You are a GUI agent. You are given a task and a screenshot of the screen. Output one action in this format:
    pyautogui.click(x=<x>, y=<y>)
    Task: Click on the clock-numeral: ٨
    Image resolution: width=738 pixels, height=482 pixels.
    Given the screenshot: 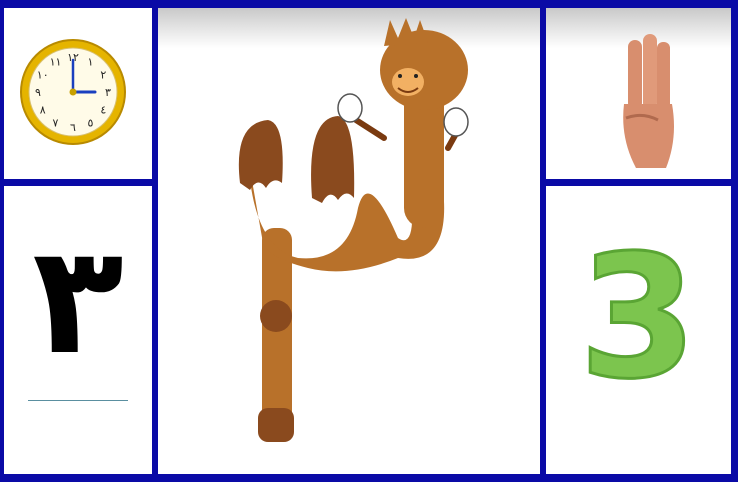 What is the action you would take?
    pyautogui.click(x=43, y=110)
    